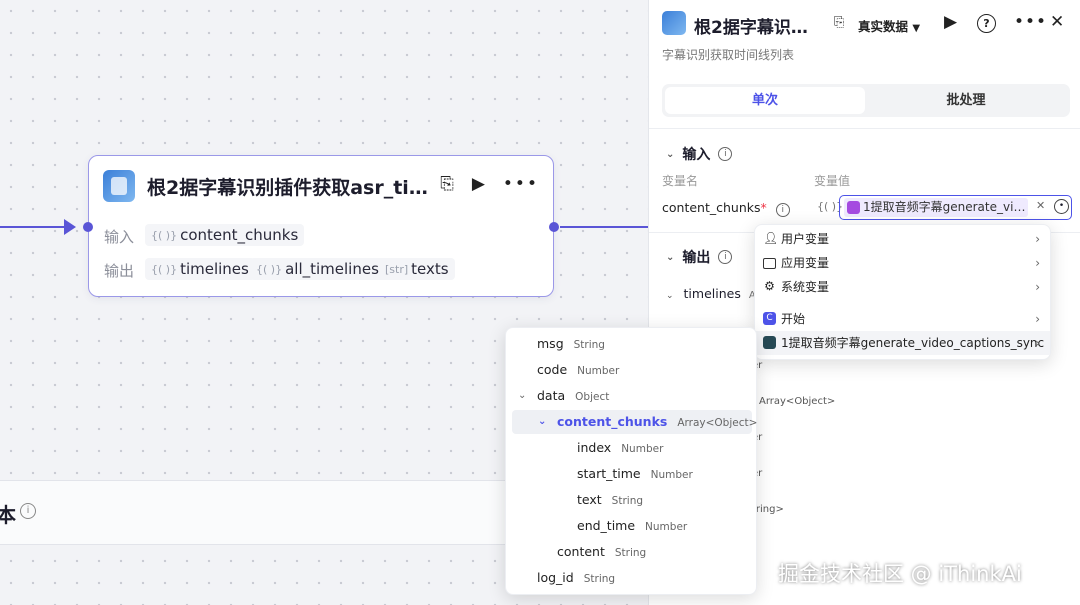 The width and height of the screenshot is (1080, 605). I want to click on panel-title: 根2据字幕识别插件获取asr_timelines, so click(758, 28).